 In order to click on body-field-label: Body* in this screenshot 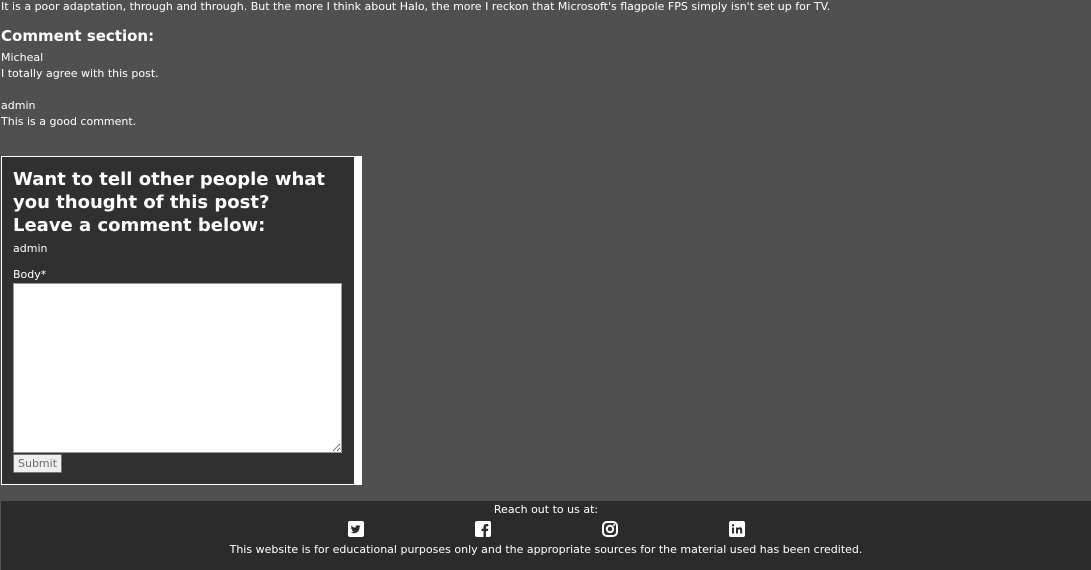, I will do `click(30, 274)`.